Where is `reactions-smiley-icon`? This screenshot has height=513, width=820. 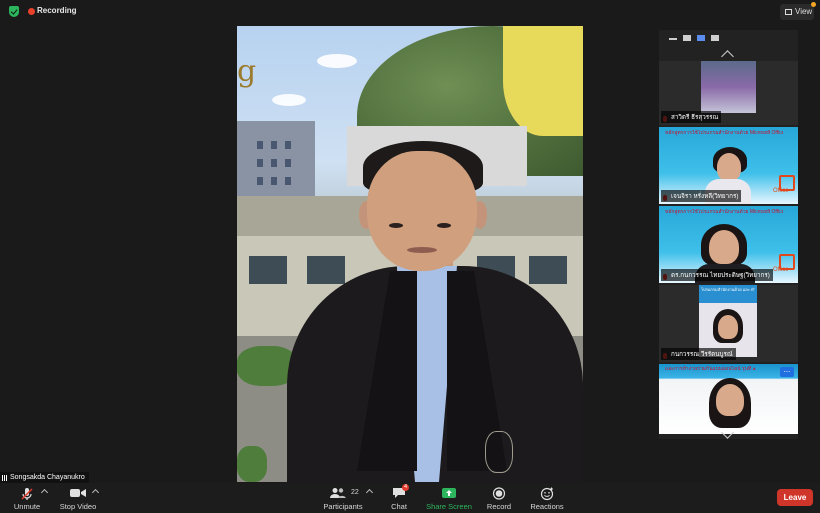
reactions-smiley-icon is located at coordinates (547, 494).